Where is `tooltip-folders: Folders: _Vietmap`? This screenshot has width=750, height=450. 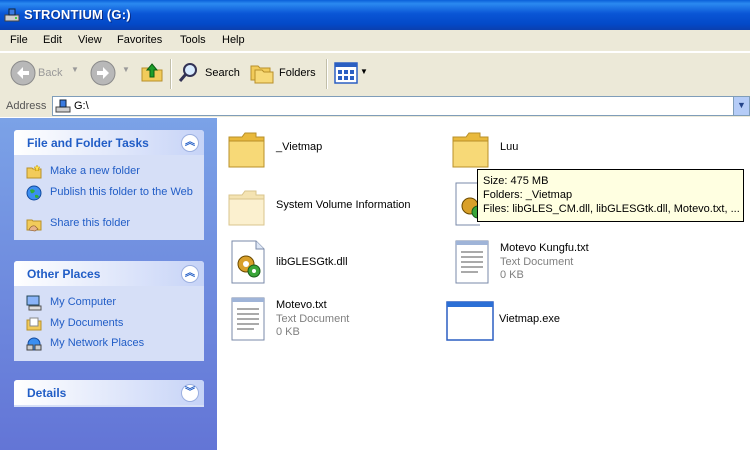 tooltip-folders: Folders: _Vietmap is located at coordinates (528, 195).